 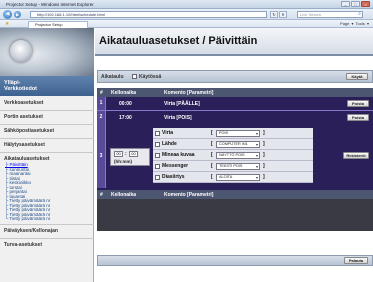 I want to click on sidebar-item-email: Sähköpostiasetukset, so click(x=29, y=131).